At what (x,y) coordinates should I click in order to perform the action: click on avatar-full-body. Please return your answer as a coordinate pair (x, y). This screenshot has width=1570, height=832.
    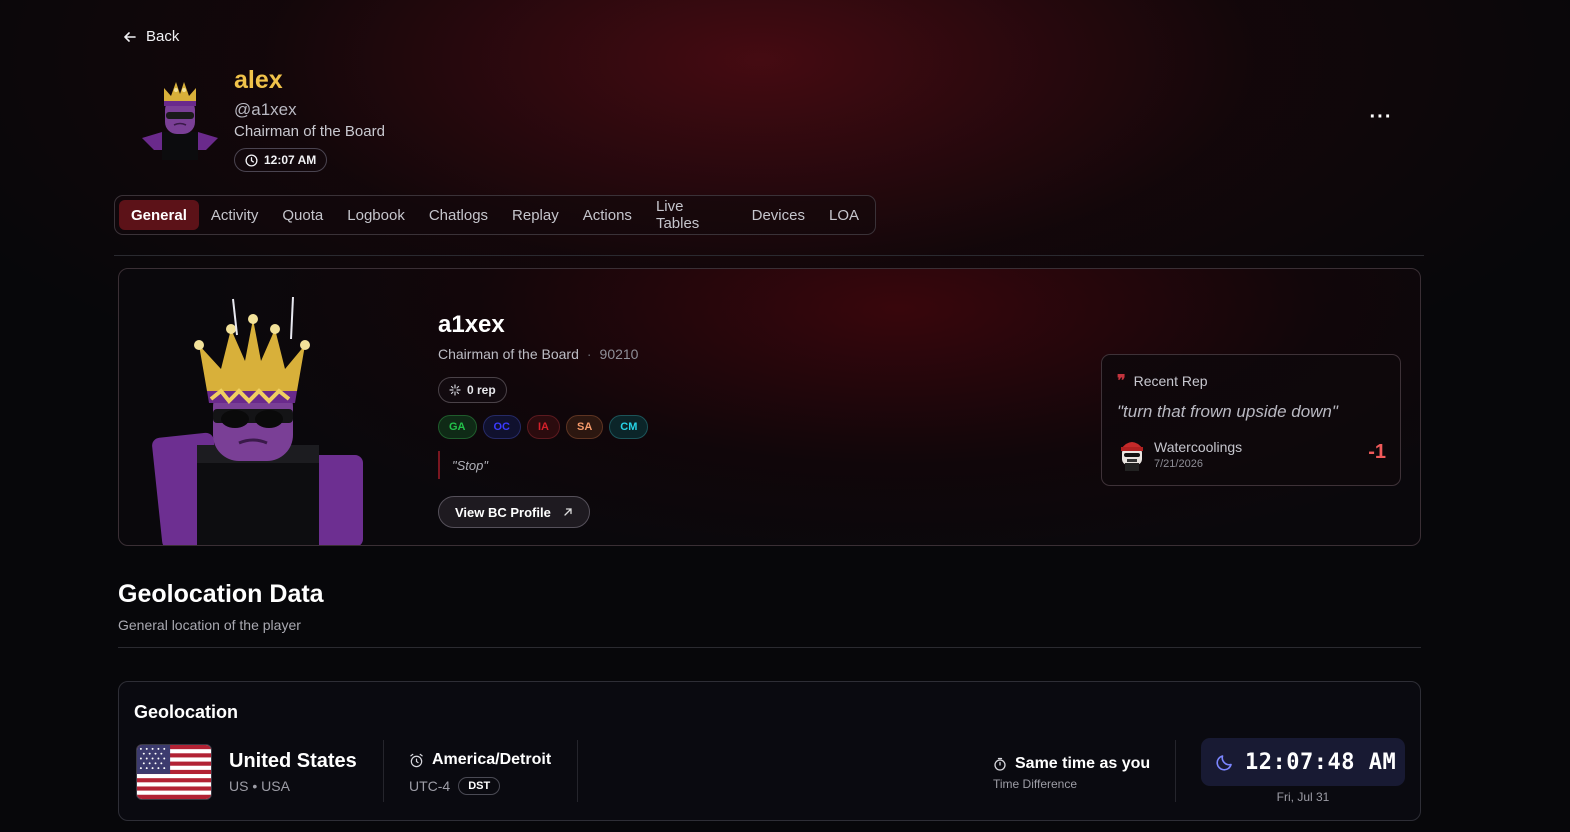
    Looking at the image, I should click on (257, 420).